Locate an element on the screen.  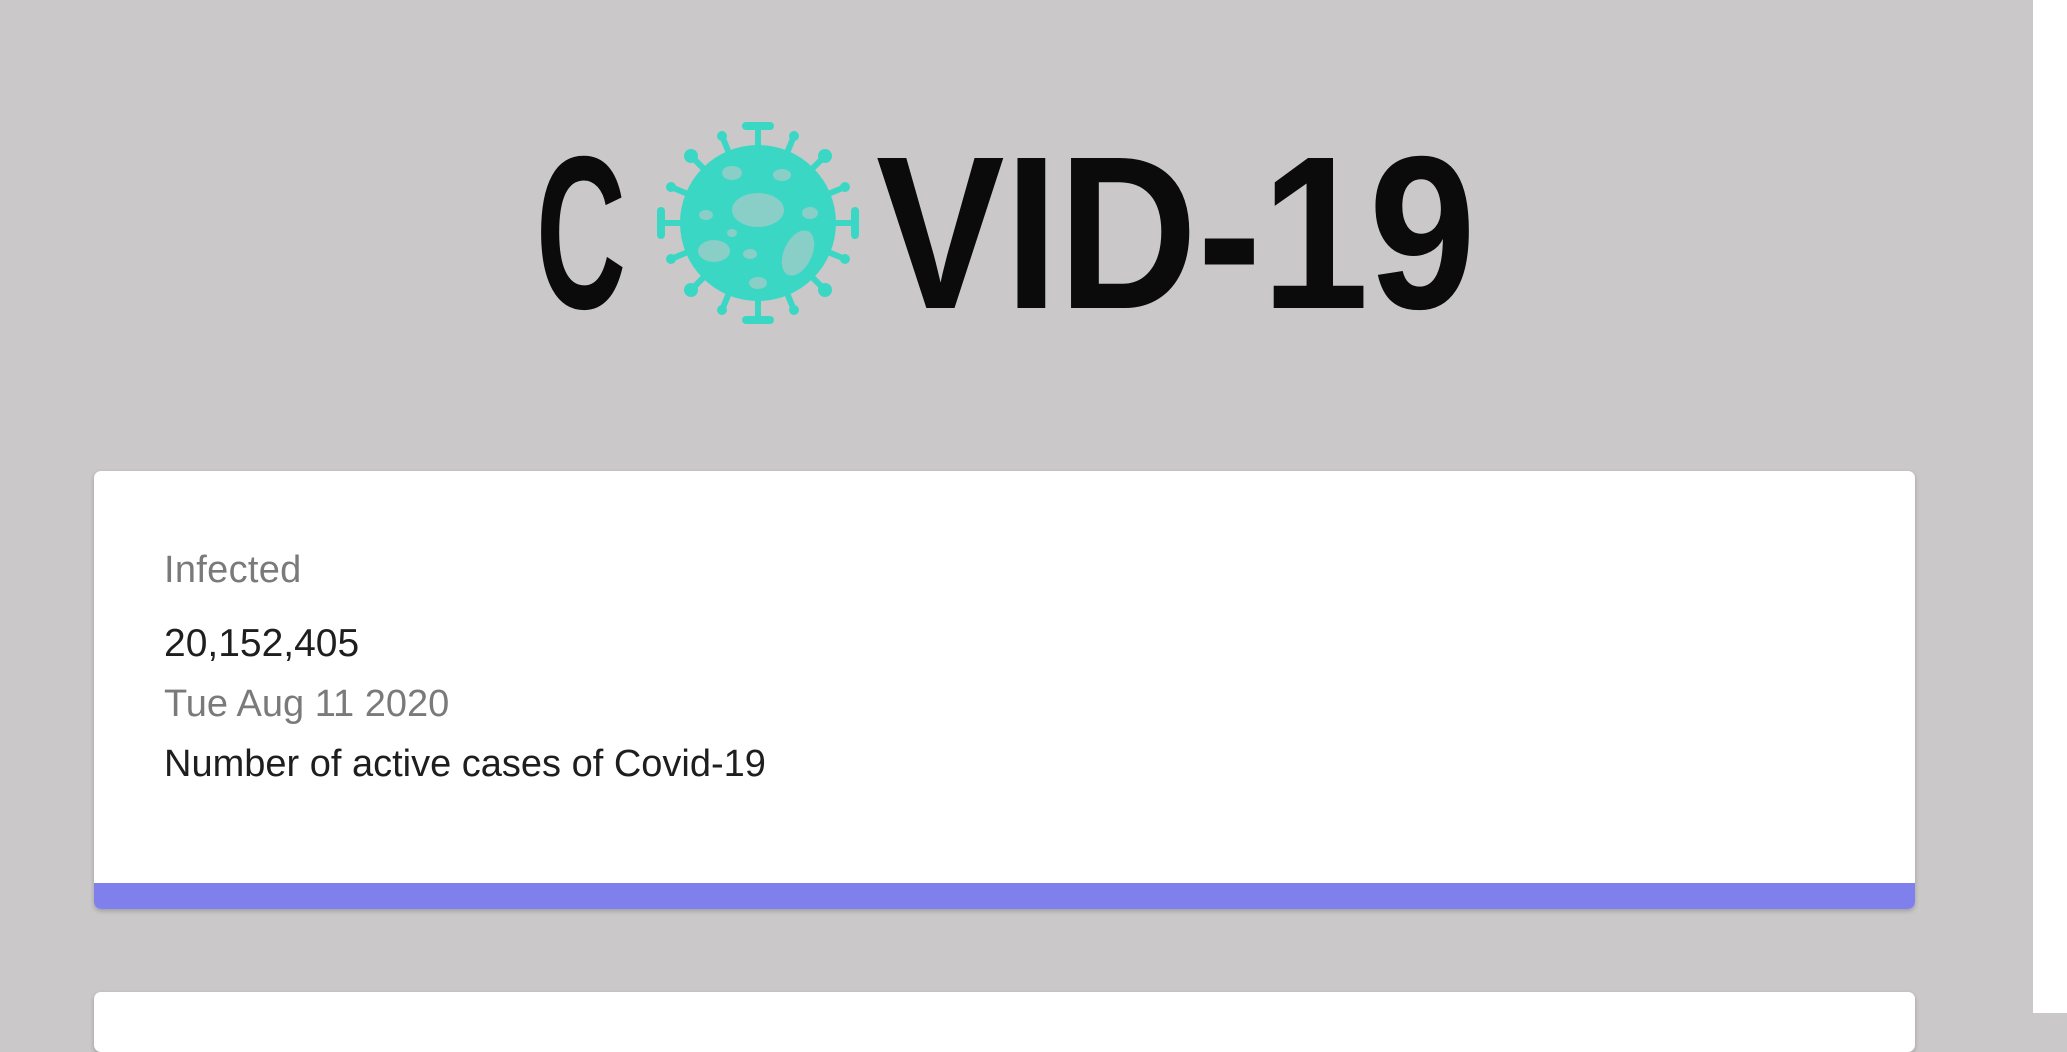
infected-accent-bar is located at coordinates (1004, 896).